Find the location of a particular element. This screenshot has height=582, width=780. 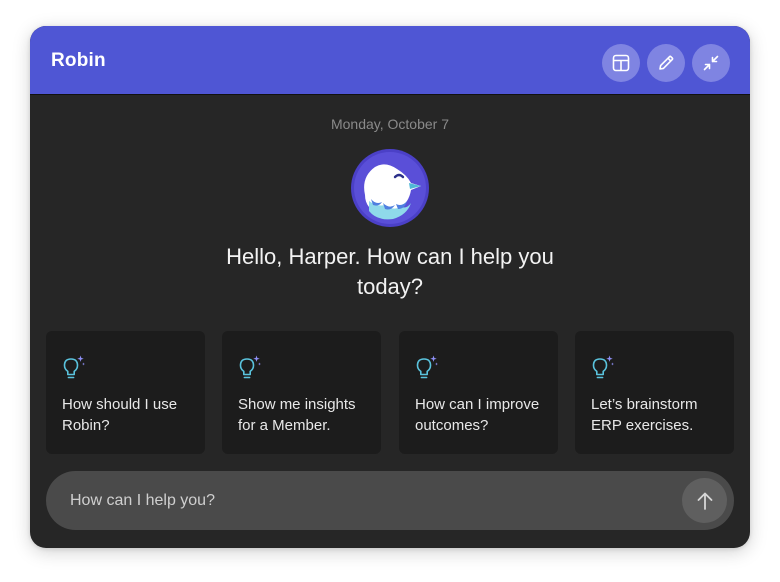

suggestion-text: Show me insights for a Member. is located at coordinates (297, 415).